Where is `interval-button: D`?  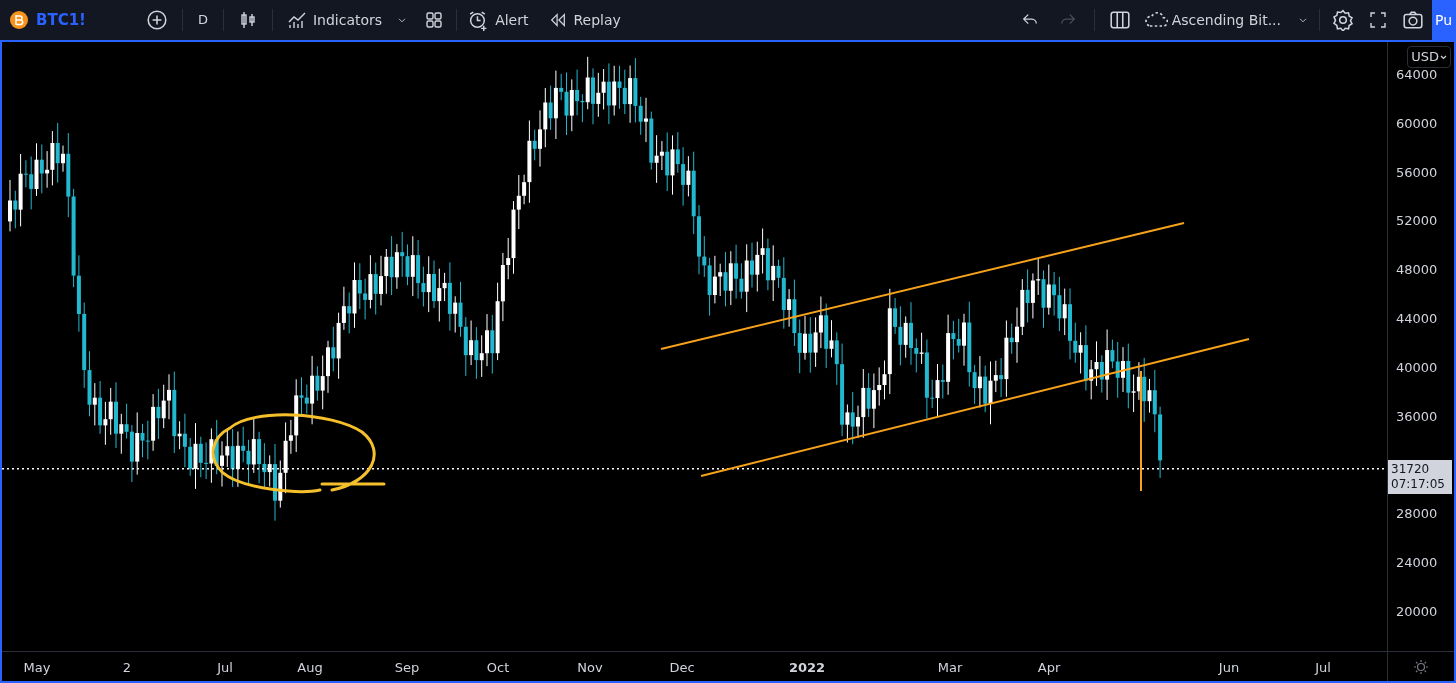 interval-button: D is located at coordinates (202, 20).